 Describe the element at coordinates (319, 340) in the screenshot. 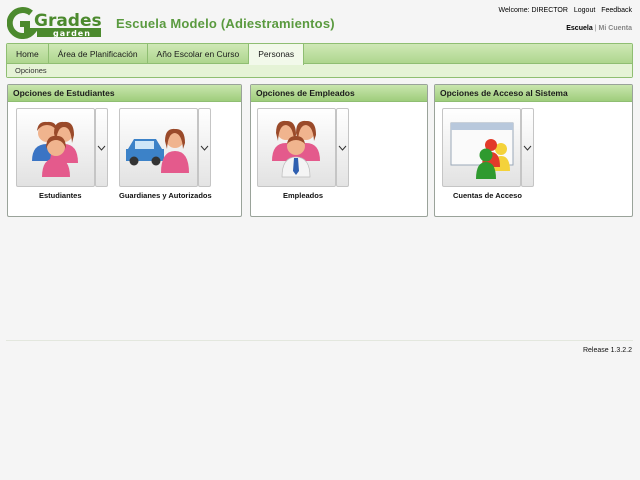

I see `footer-divider` at that location.